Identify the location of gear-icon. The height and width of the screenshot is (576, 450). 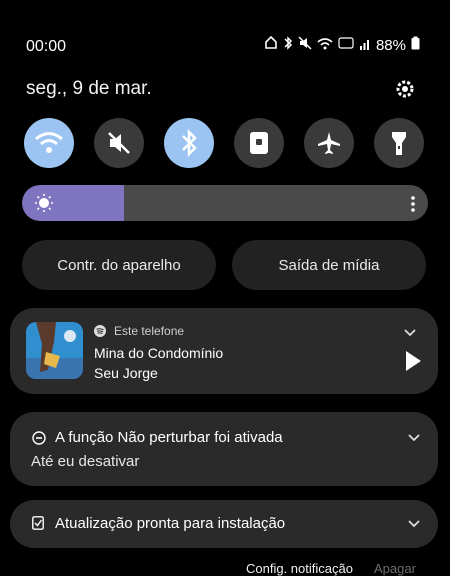
(405, 89).